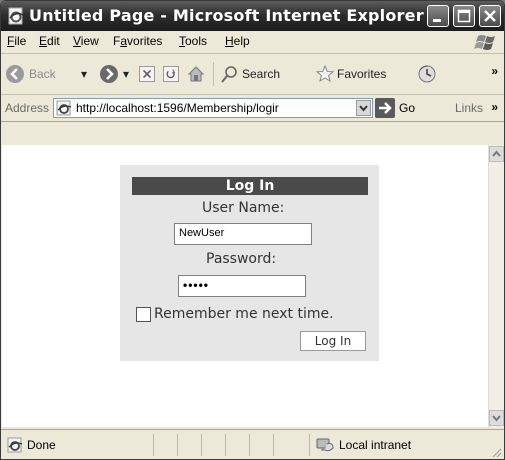  I want to click on scroll-up-button, so click(496, 154).